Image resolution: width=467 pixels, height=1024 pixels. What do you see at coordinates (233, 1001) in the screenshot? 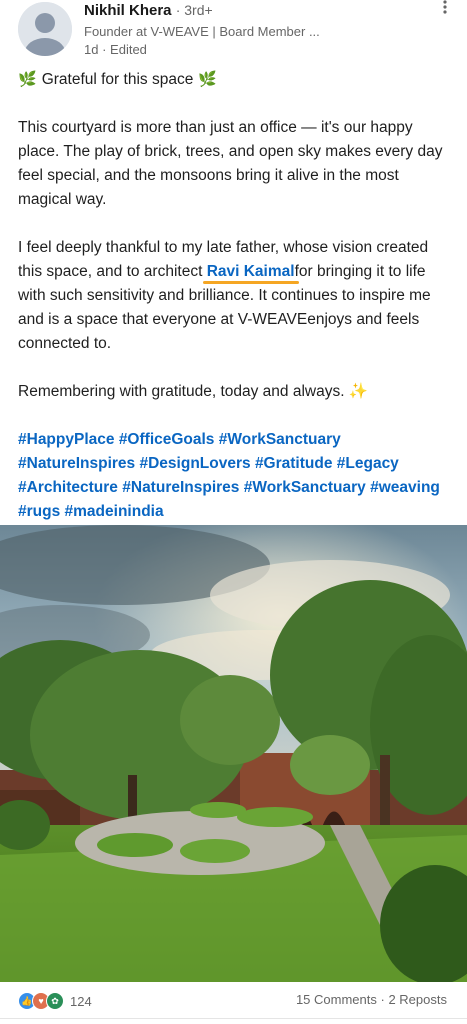
I see `social-counts-bar: 👍 ♥ ✿ 124 15 Comments · 2 Reposts` at bounding box center [233, 1001].